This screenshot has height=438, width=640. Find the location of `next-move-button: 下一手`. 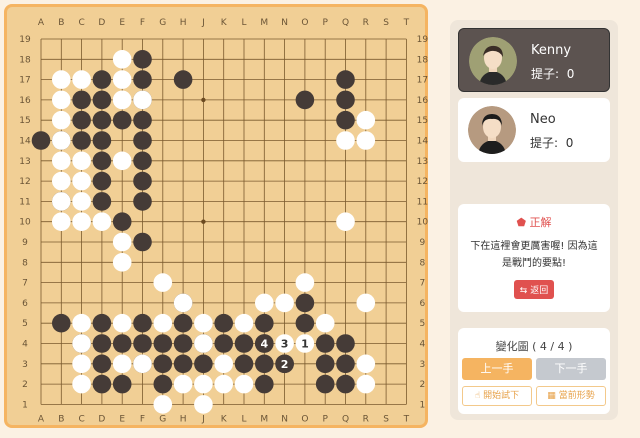

next-move-button: 下一手 is located at coordinates (571, 369).